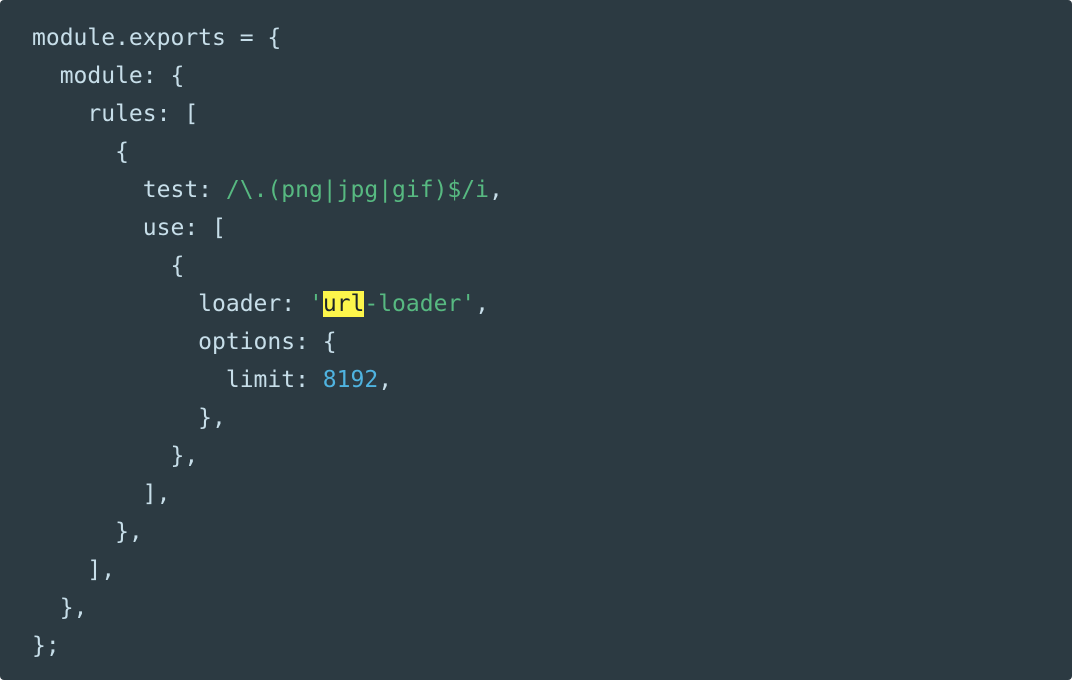 The image size is (1072, 682). Describe the element at coordinates (315, 304) in the screenshot. I see `string-quote-open: '` at that location.